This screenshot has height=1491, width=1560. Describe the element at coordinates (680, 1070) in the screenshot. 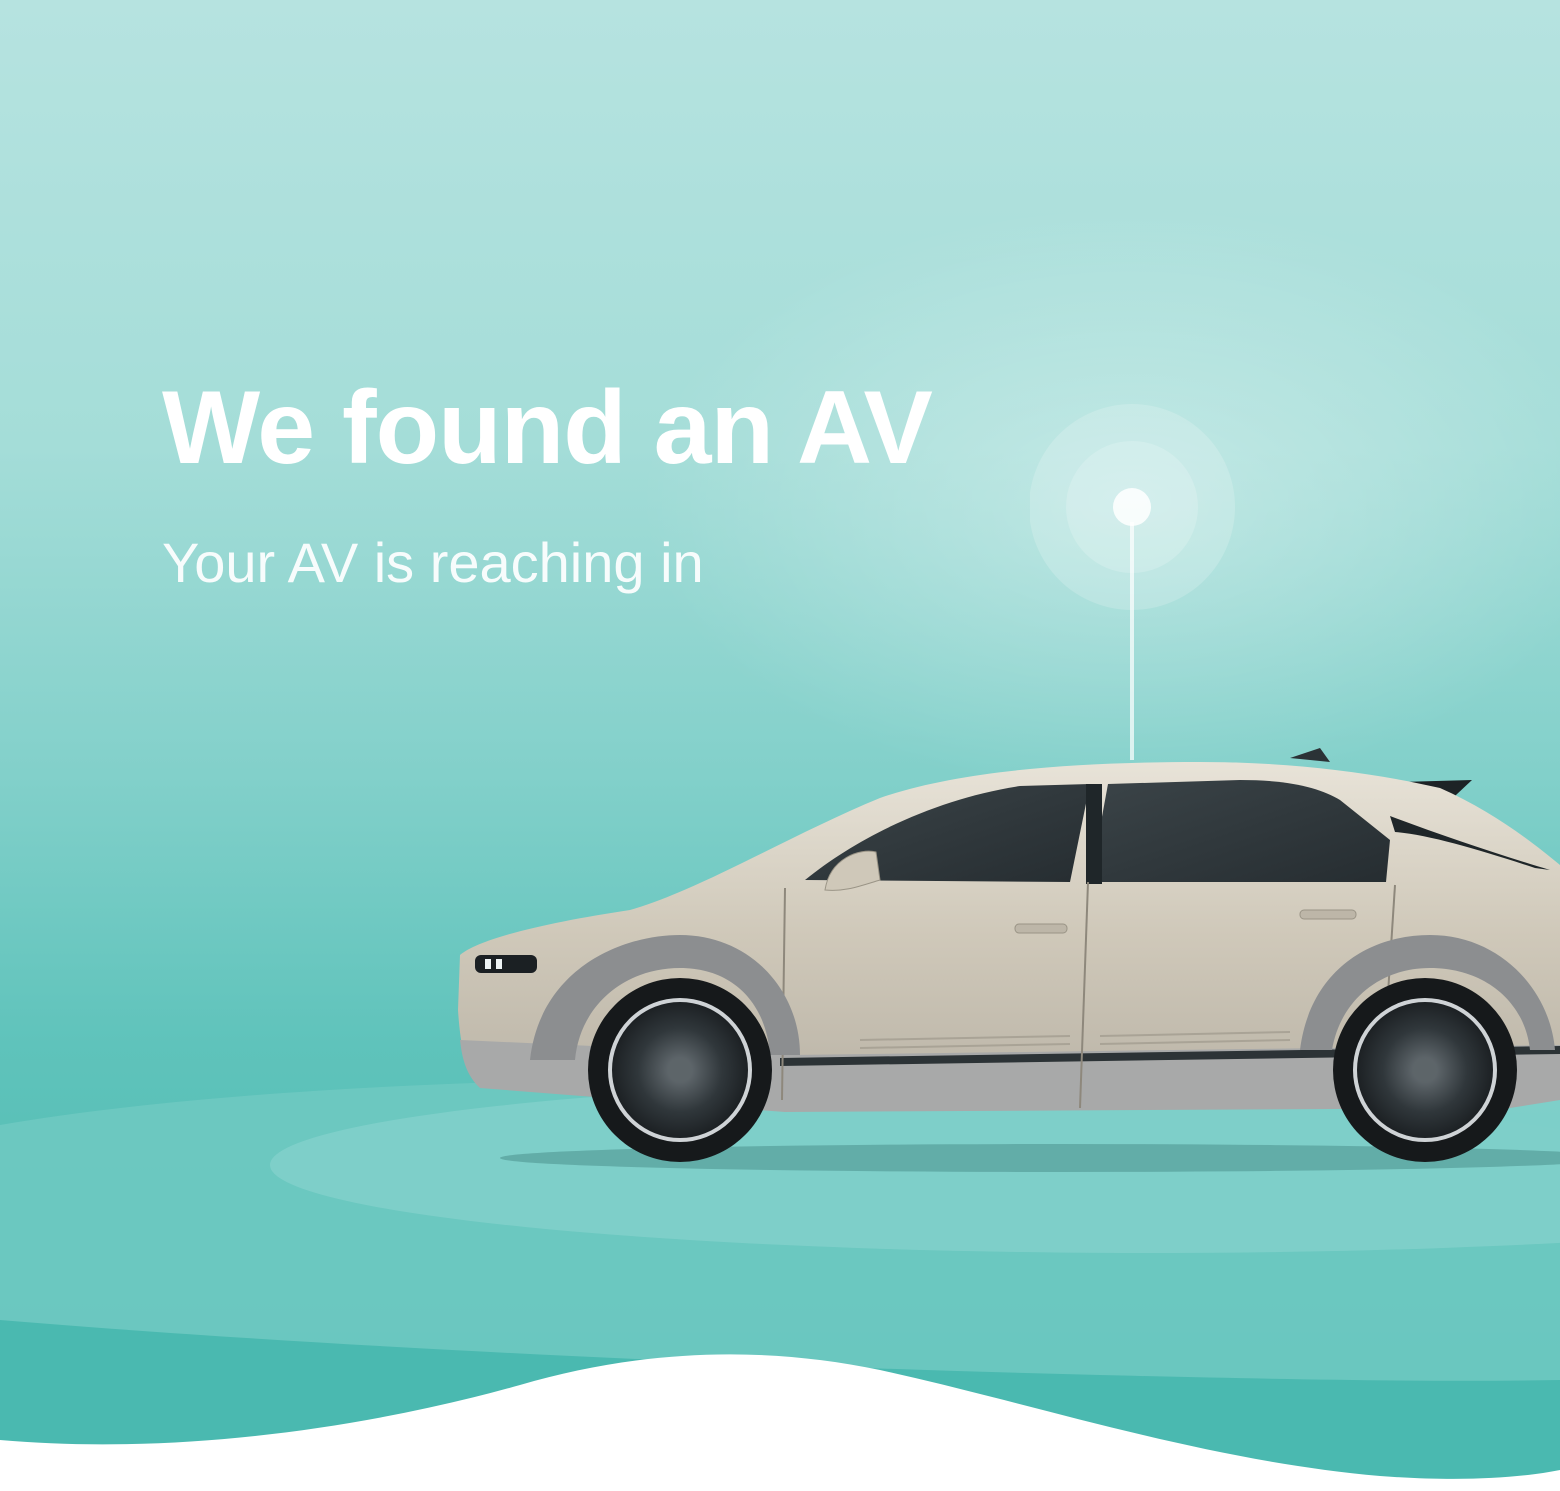

I see `front-wheel` at that location.